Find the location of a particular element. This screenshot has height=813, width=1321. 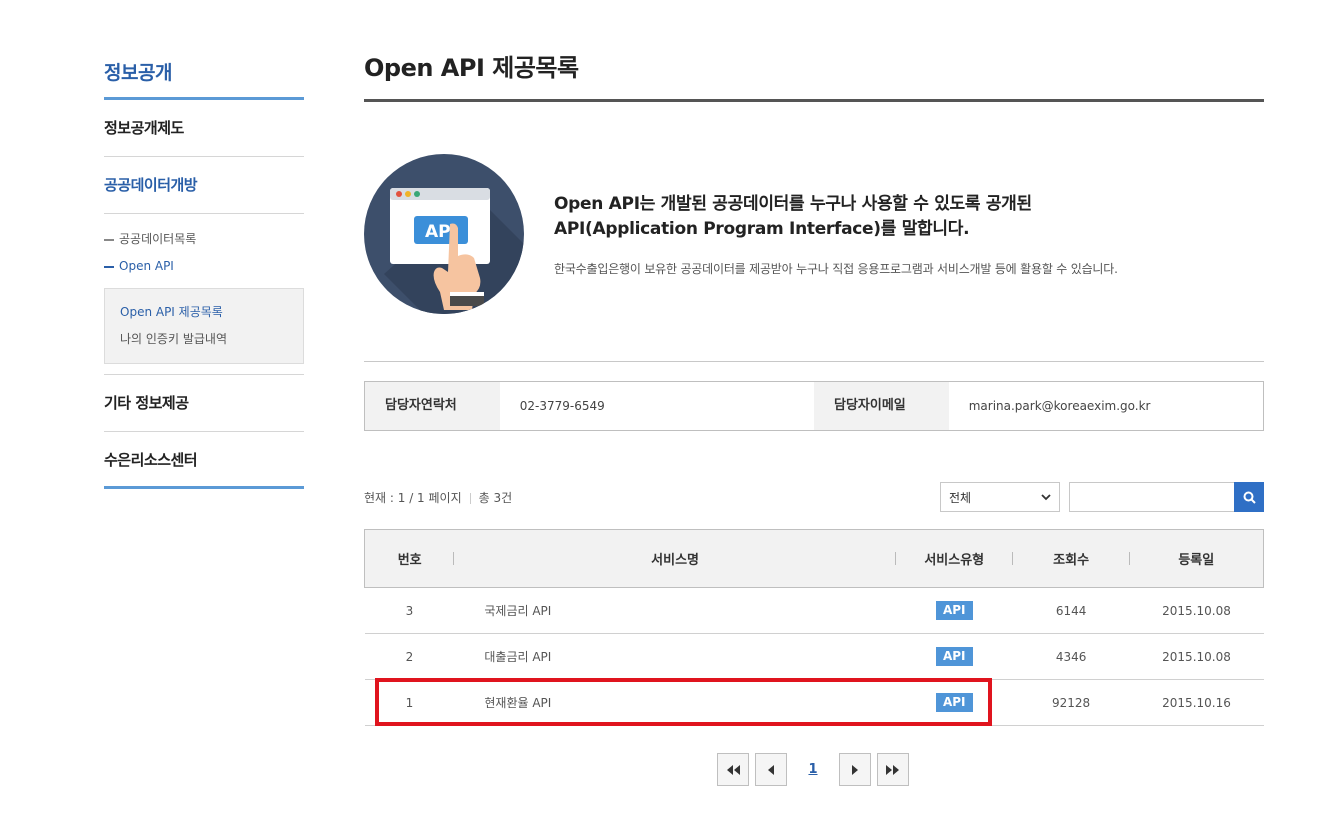

sidebar-link-my-auth-key: 나의 인증키 발급내역 is located at coordinates (204, 339).